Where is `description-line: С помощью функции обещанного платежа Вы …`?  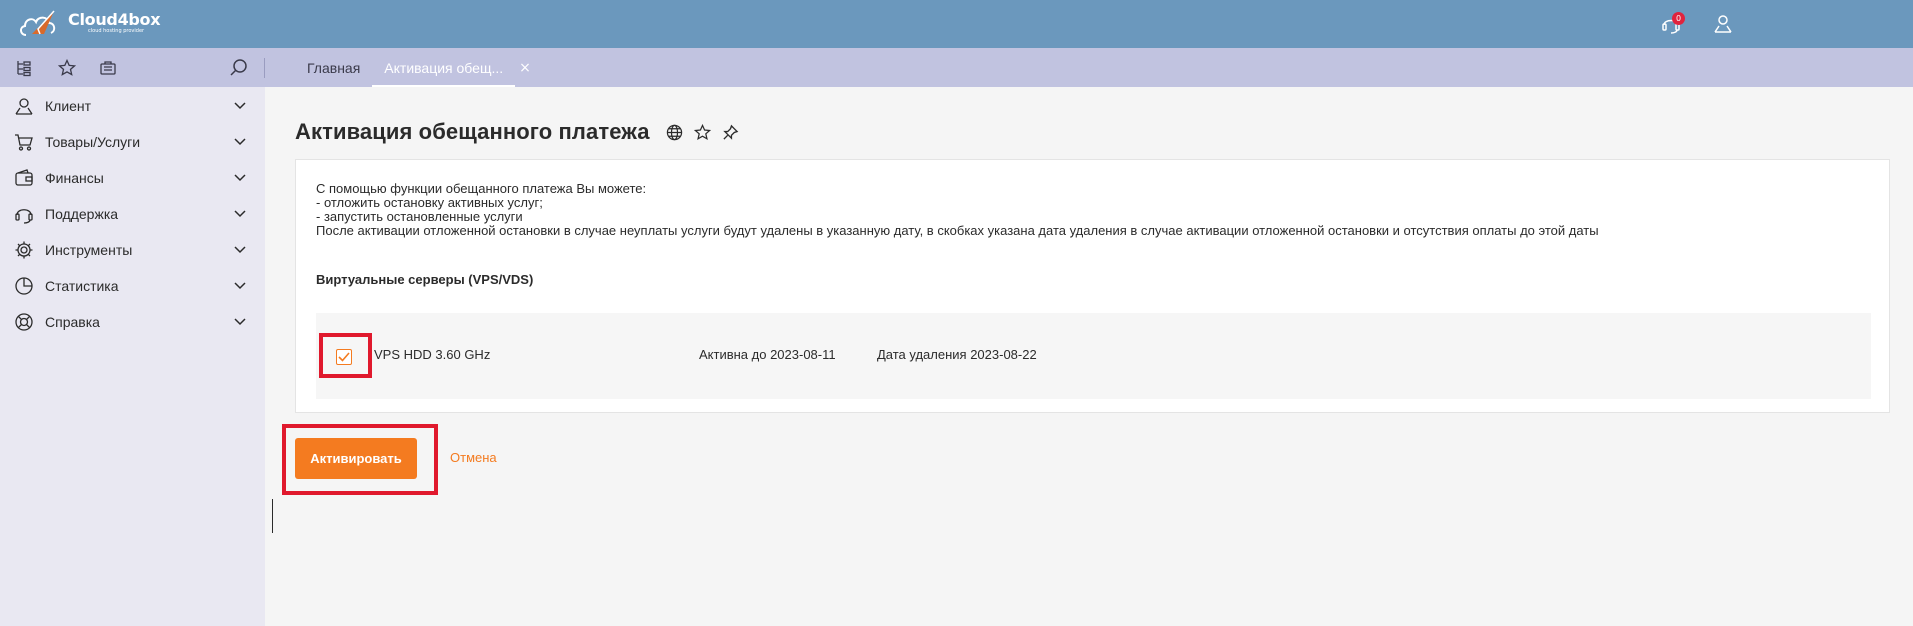
description-line: С помощью функции обещанного платежа Вы … is located at coordinates (481, 188).